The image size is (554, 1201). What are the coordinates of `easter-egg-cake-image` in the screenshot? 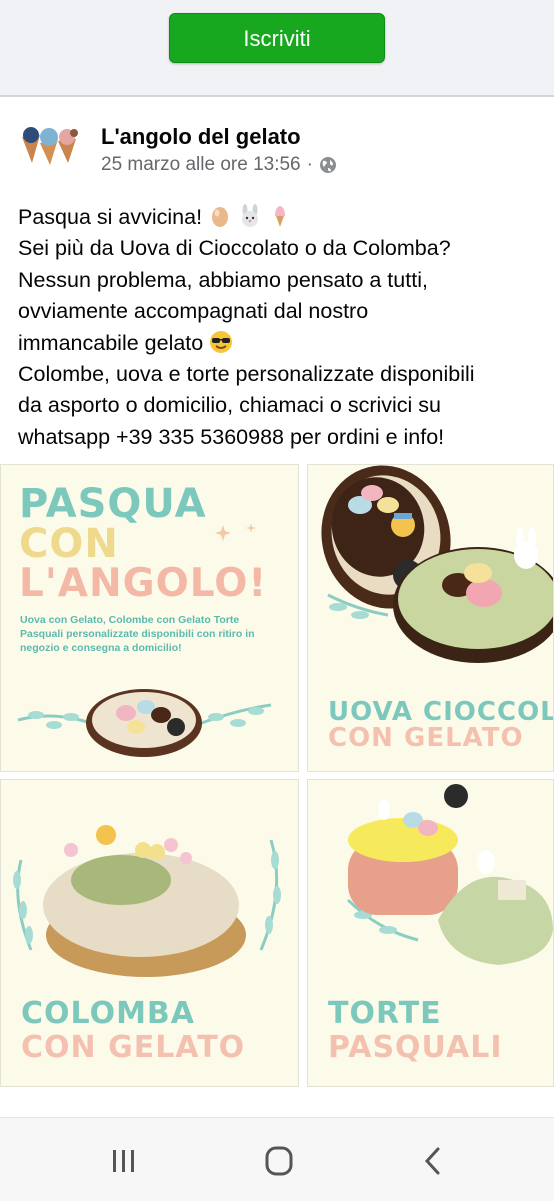 It's located at (144, 723).